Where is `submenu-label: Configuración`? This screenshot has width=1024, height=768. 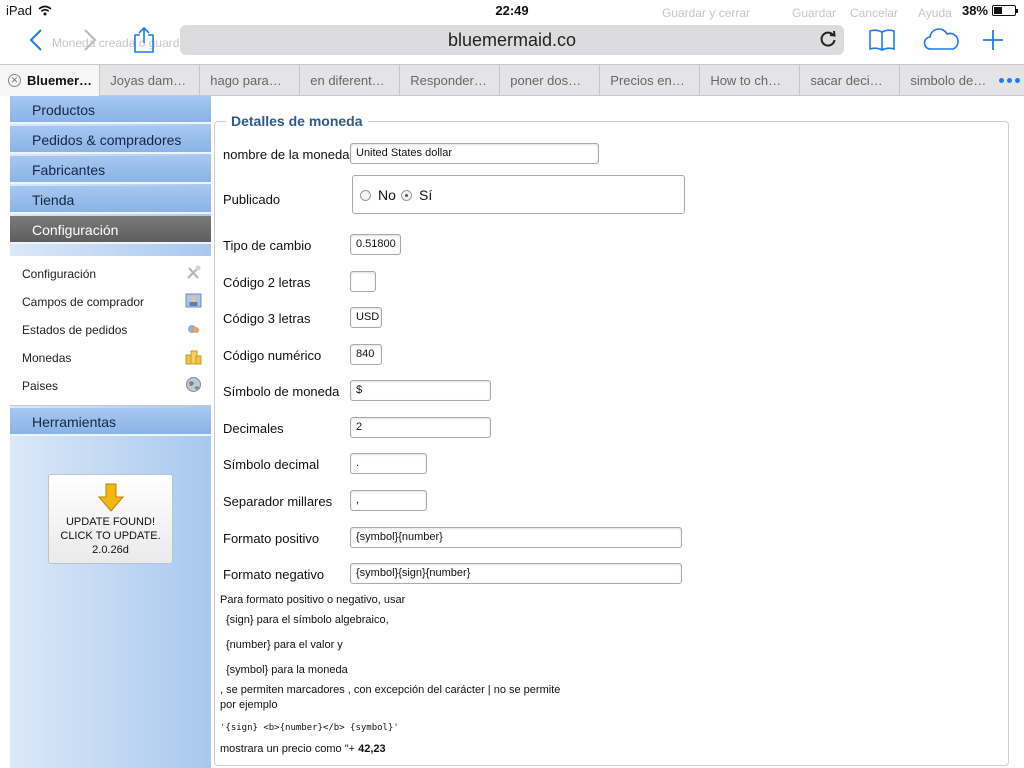 submenu-label: Configuración is located at coordinates (59, 274).